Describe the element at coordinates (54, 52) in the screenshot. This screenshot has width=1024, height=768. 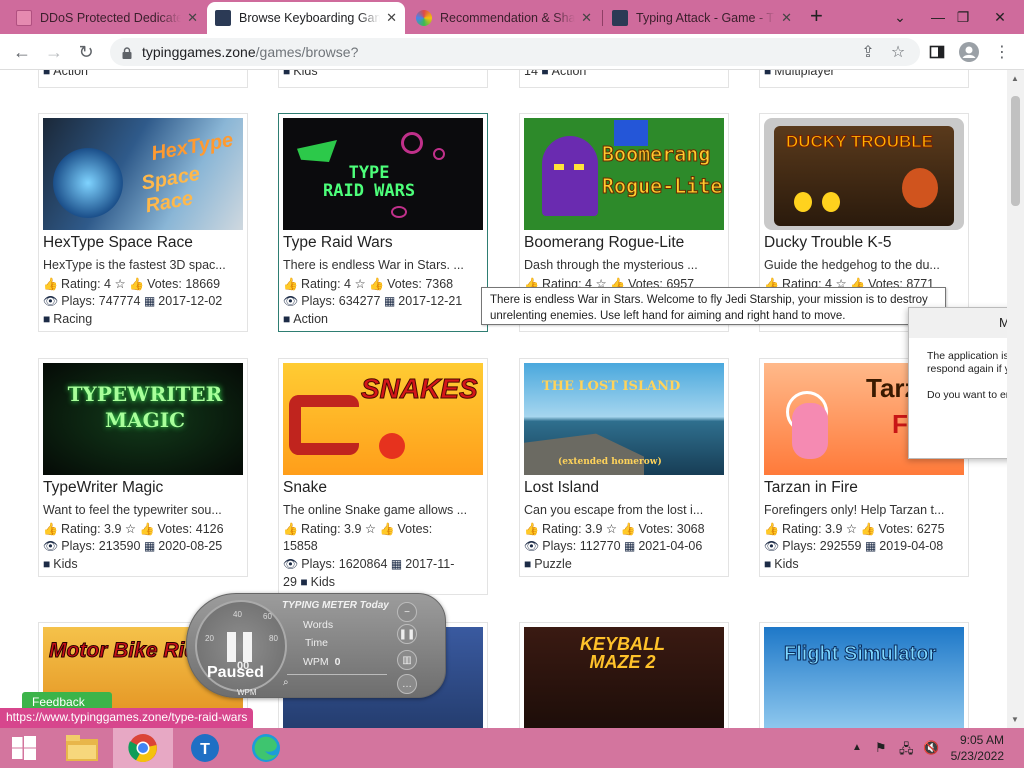
I see `forward-arrow-icon: →` at that location.